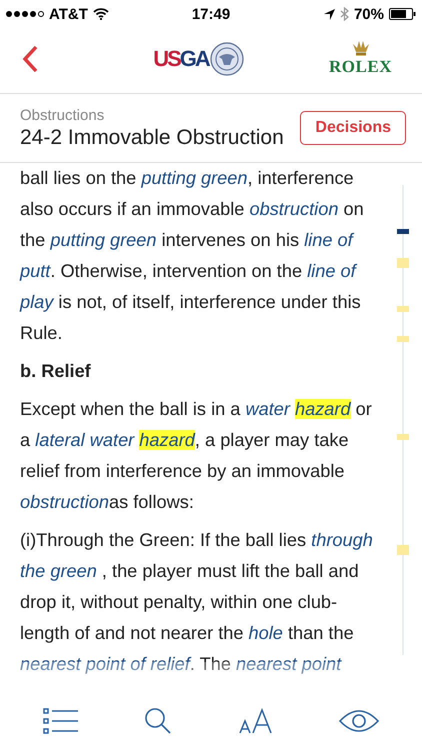 The width and height of the screenshot is (422, 750). I want to click on location-arrow-icon, so click(329, 14).